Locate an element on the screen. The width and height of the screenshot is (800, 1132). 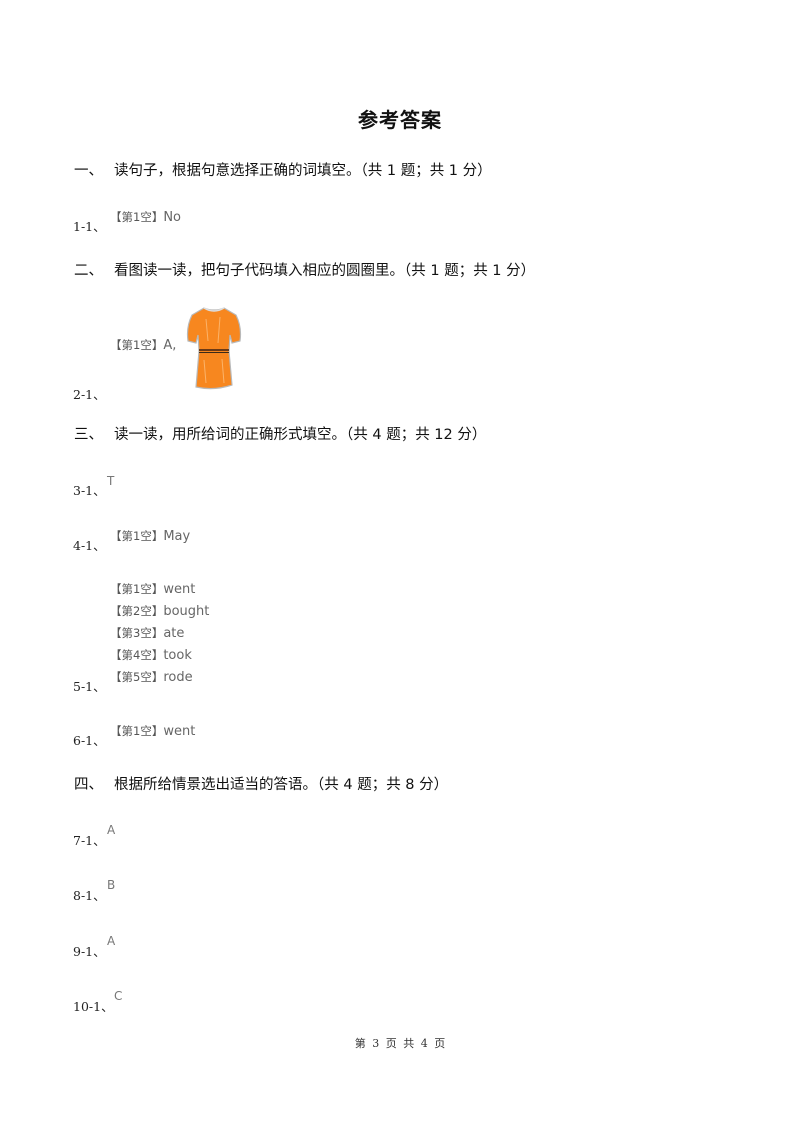
answer-text: B is located at coordinates (111, 885).